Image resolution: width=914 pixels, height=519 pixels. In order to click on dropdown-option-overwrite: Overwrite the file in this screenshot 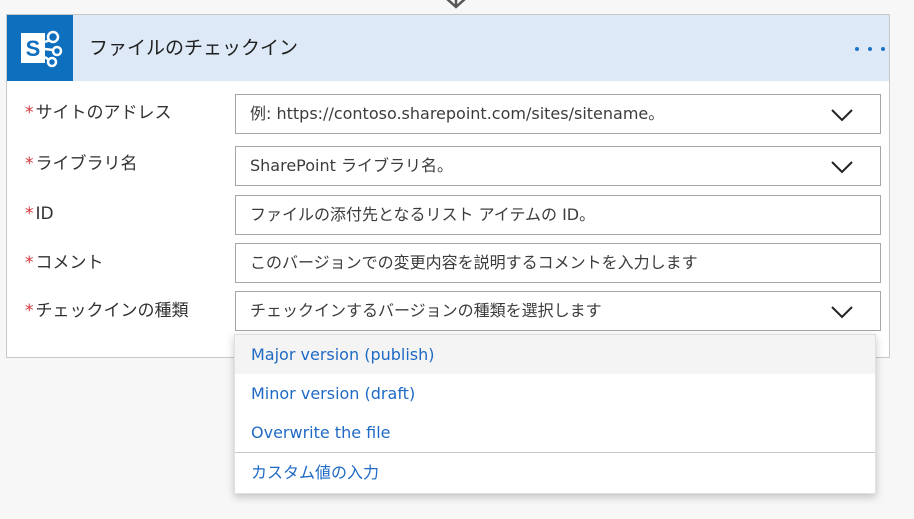, I will do `click(555, 432)`.